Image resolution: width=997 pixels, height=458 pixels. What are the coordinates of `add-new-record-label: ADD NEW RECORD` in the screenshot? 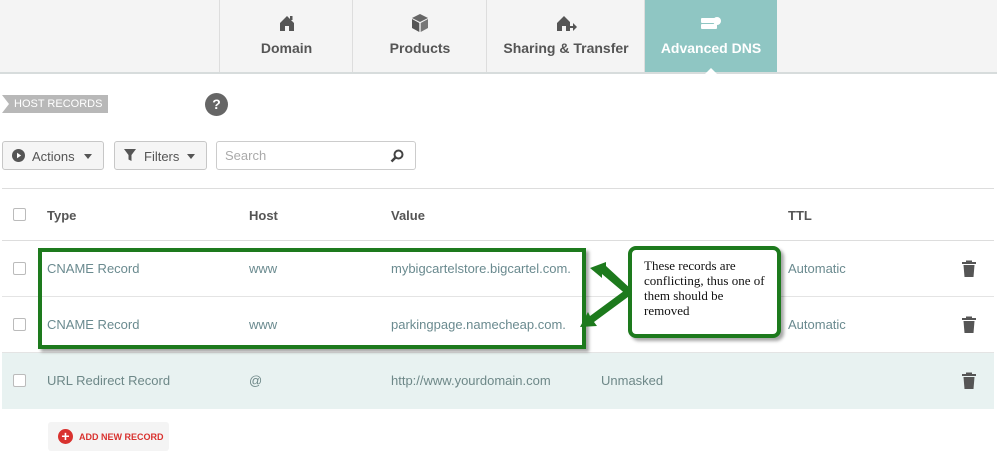 It's located at (121, 437).